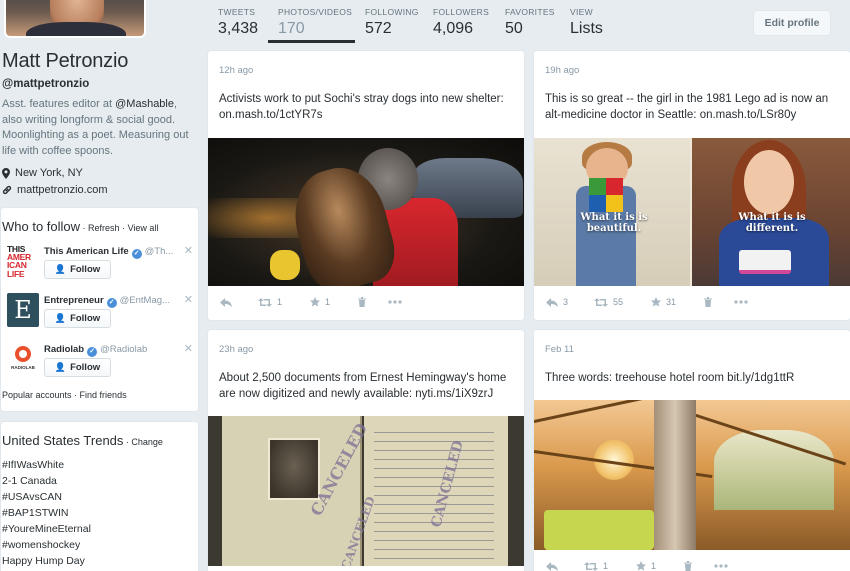 This screenshot has width=850, height=571. What do you see at coordinates (95, 350) in the screenshot?
I see `suggestion-name: Radiolab ✓ @Radiolab` at bounding box center [95, 350].